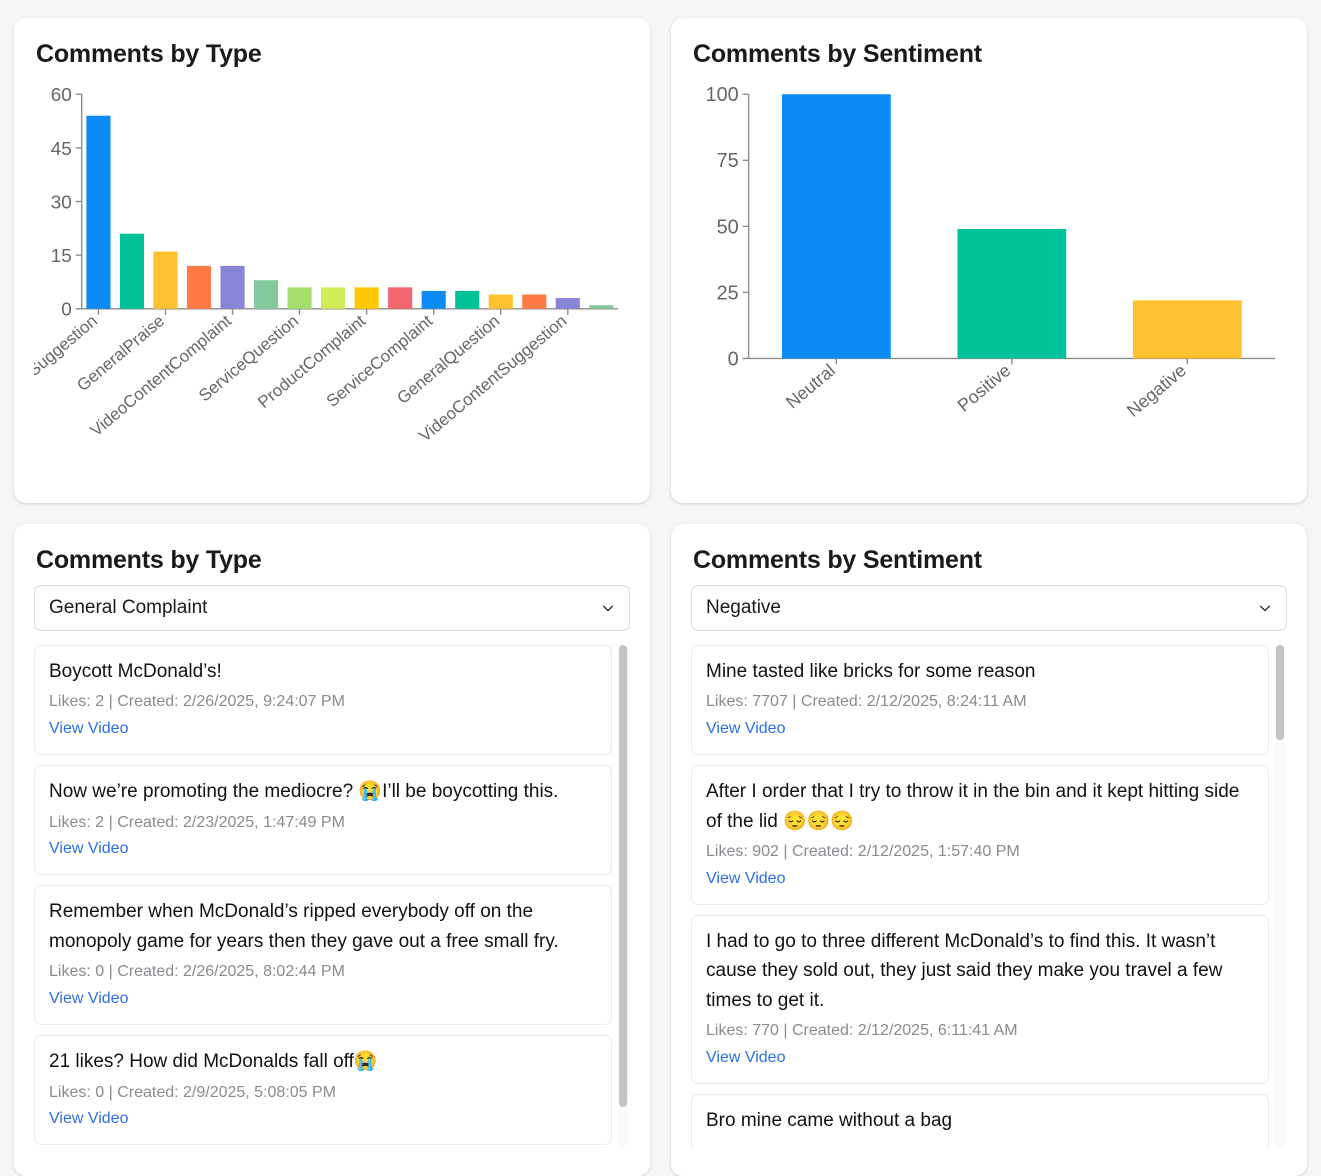  Describe the element at coordinates (192, 1092) in the screenshot. I see `comment-meta: Likes: 0 | Created: 2/9/2025, 5:08:05 PM` at that location.